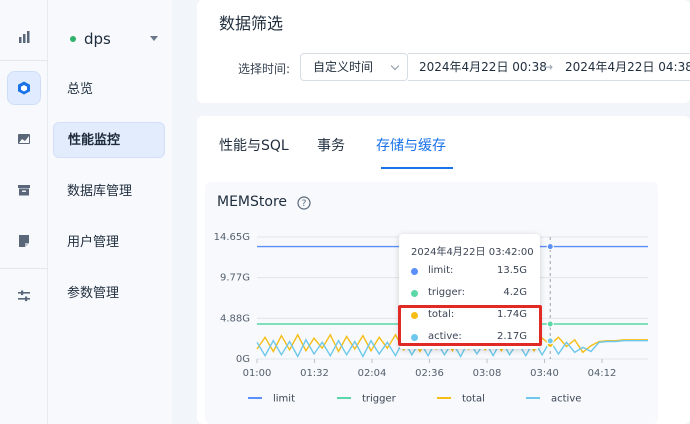  I want to click on time-mode-value: 自定义时间, so click(343, 67).